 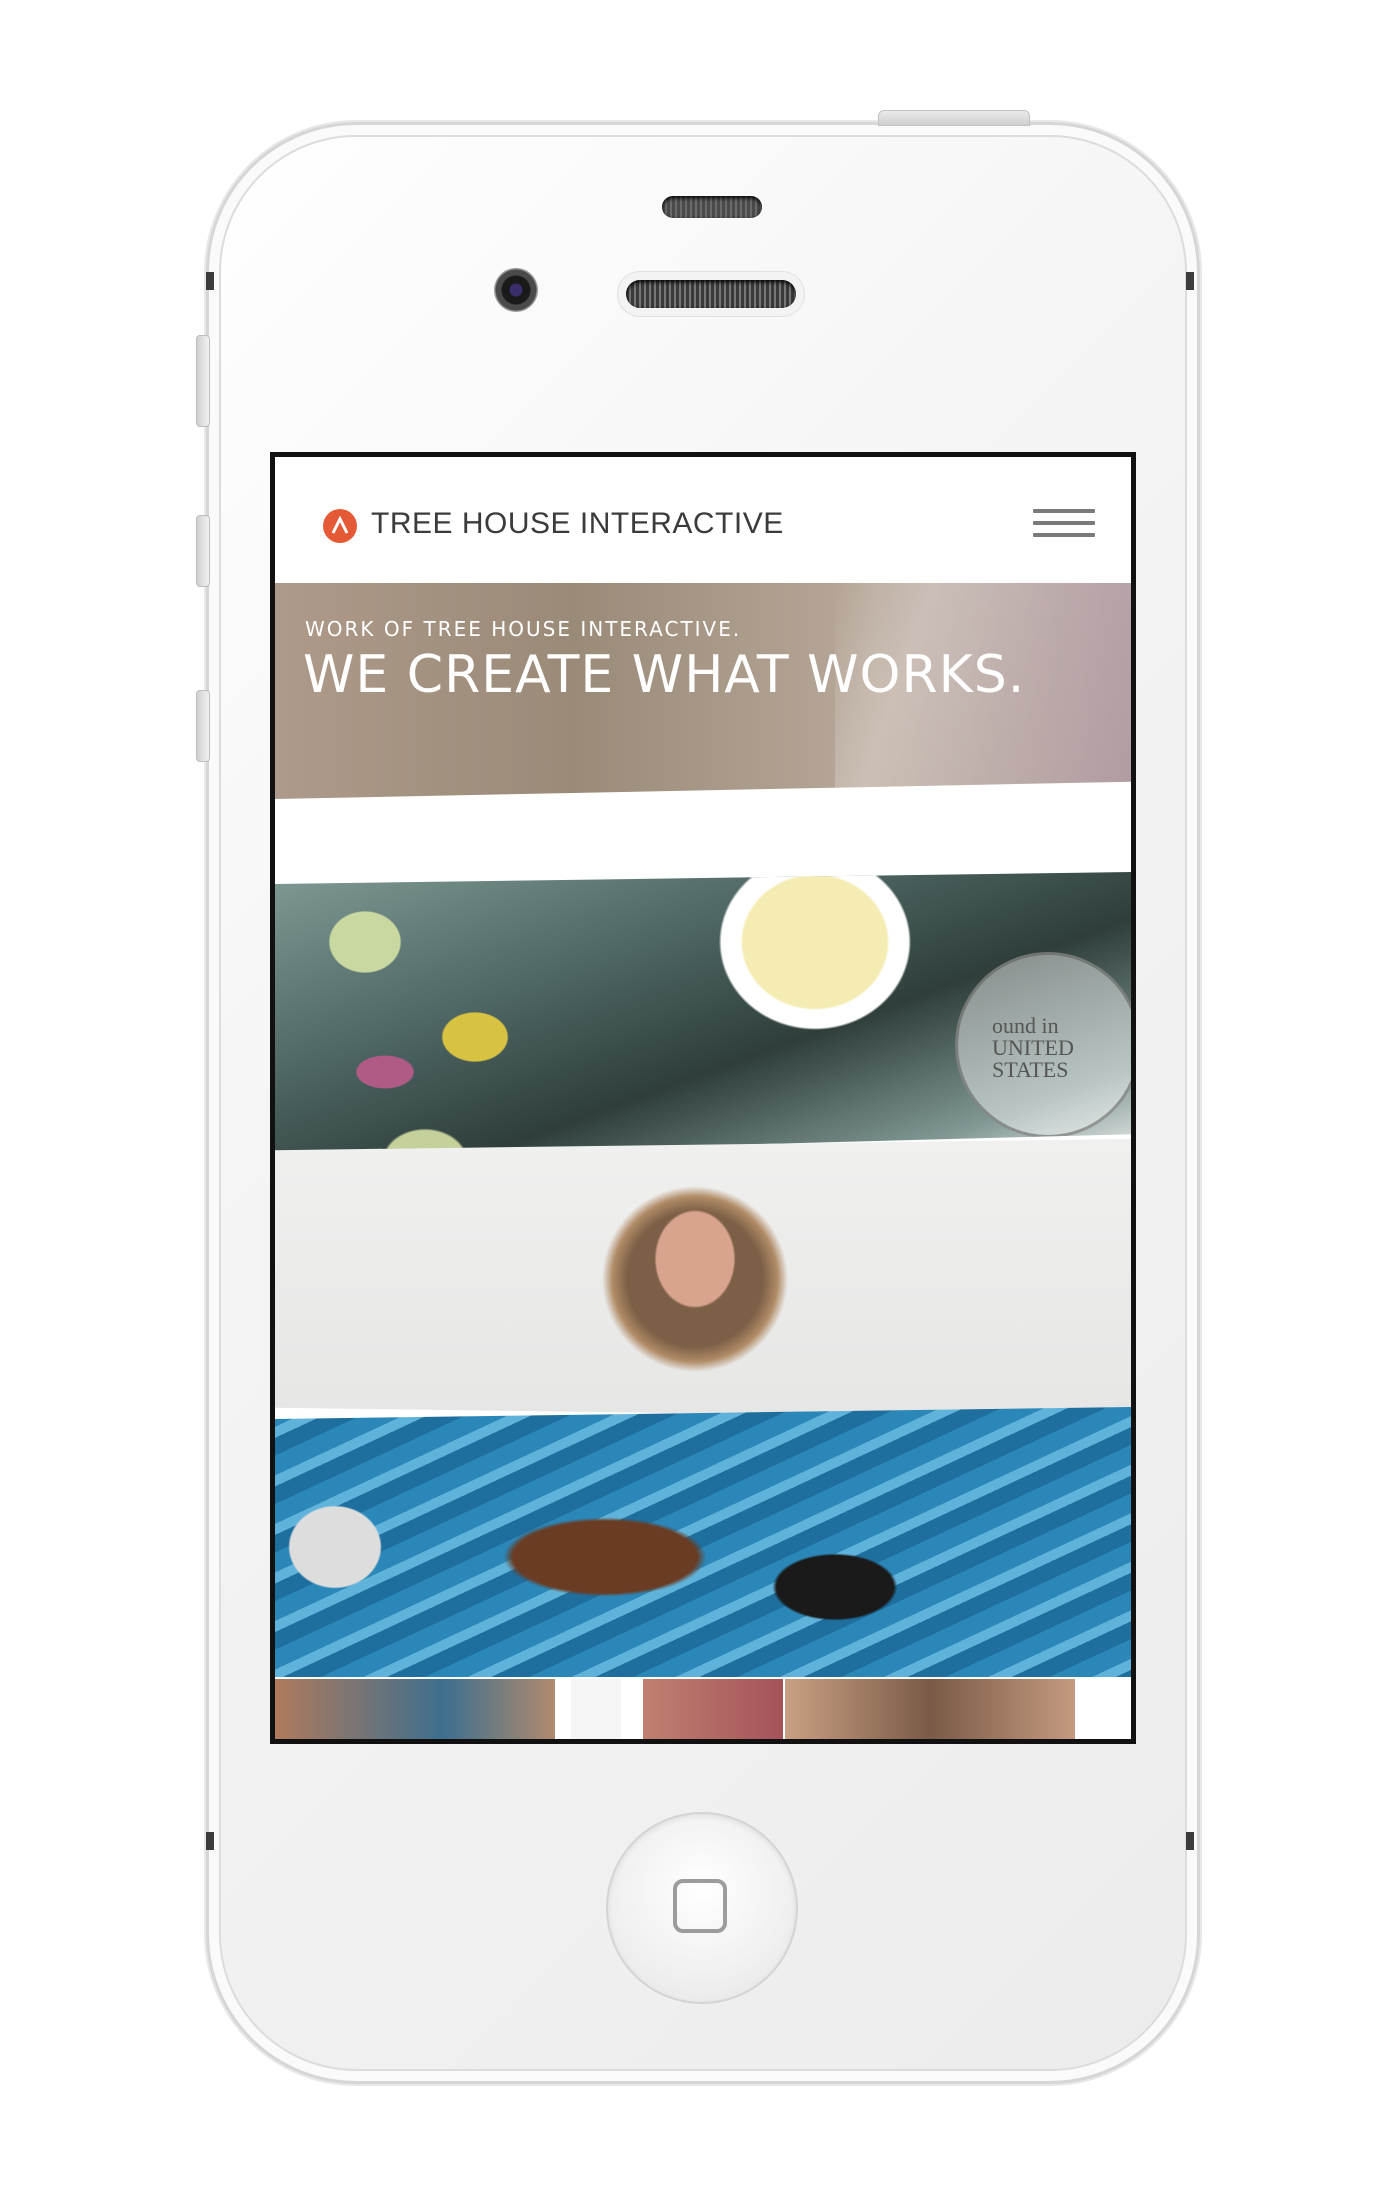 What do you see at coordinates (1025, 1025) in the screenshot?
I see `stamp-line-1: ound in` at bounding box center [1025, 1025].